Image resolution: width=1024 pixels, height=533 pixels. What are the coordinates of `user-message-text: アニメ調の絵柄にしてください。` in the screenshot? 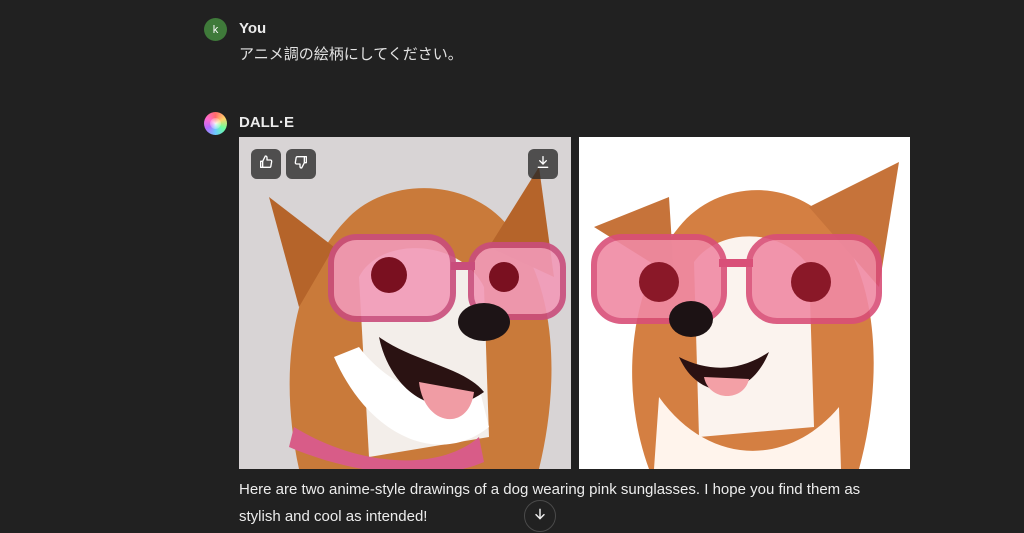 It's located at (351, 54).